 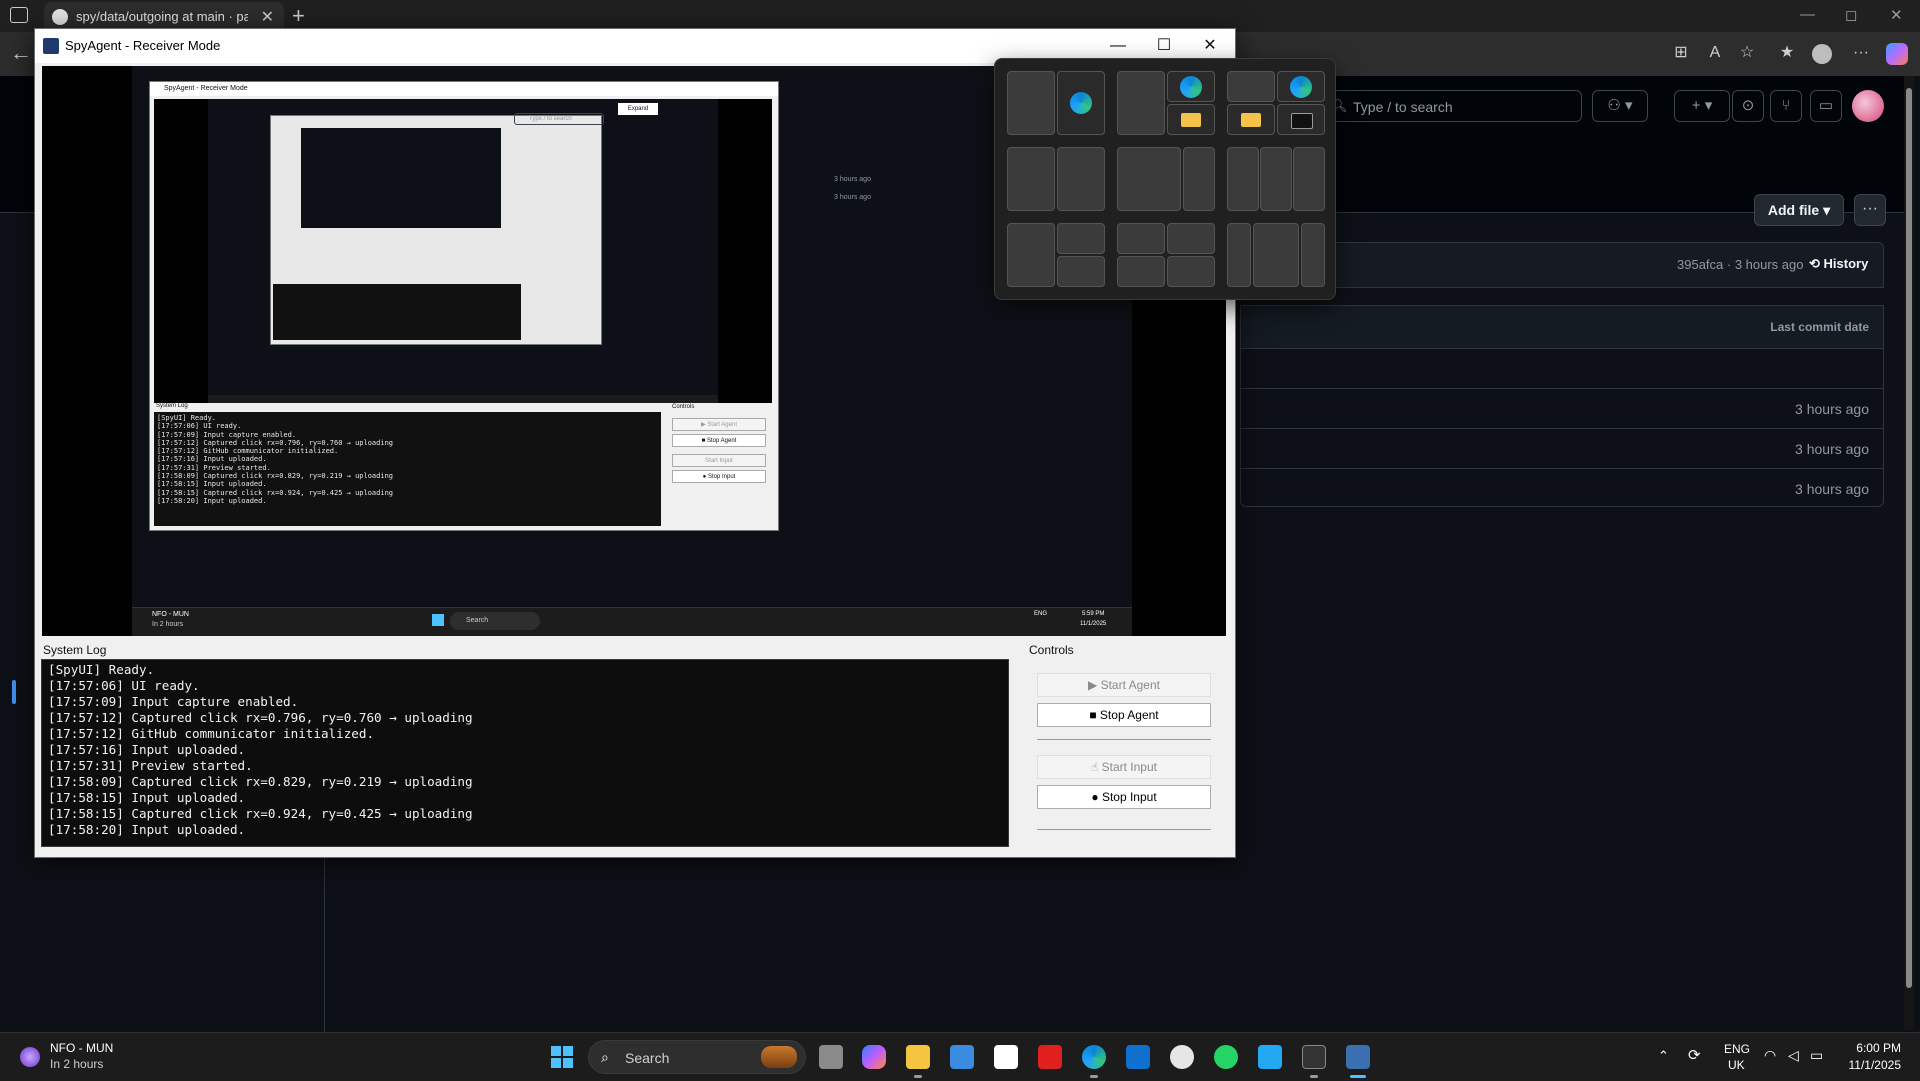 What do you see at coordinates (1870, 210) in the screenshot?
I see `more-options-button: ···` at bounding box center [1870, 210].